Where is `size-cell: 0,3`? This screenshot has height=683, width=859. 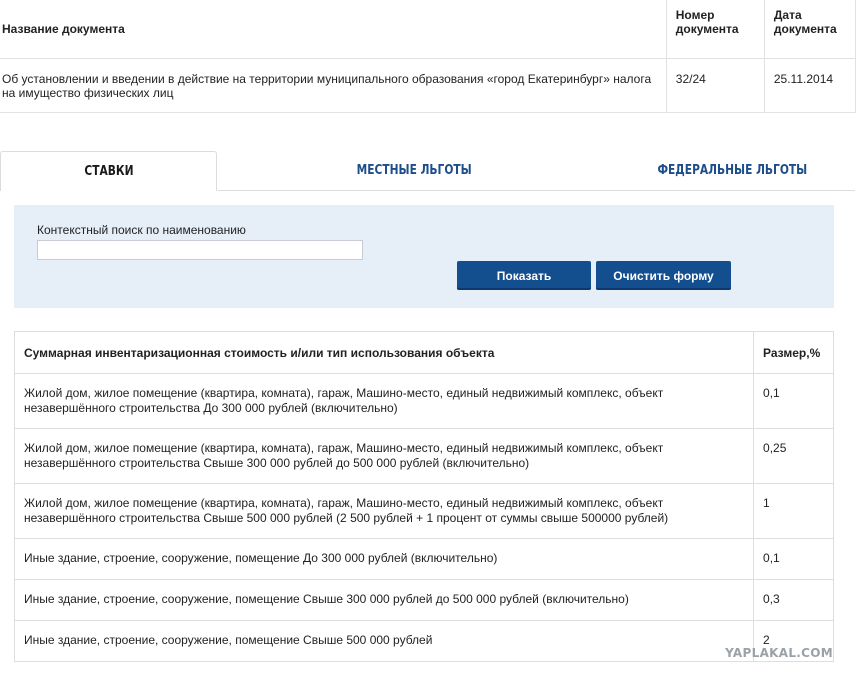
size-cell: 0,3 is located at coordinates (793, 600).